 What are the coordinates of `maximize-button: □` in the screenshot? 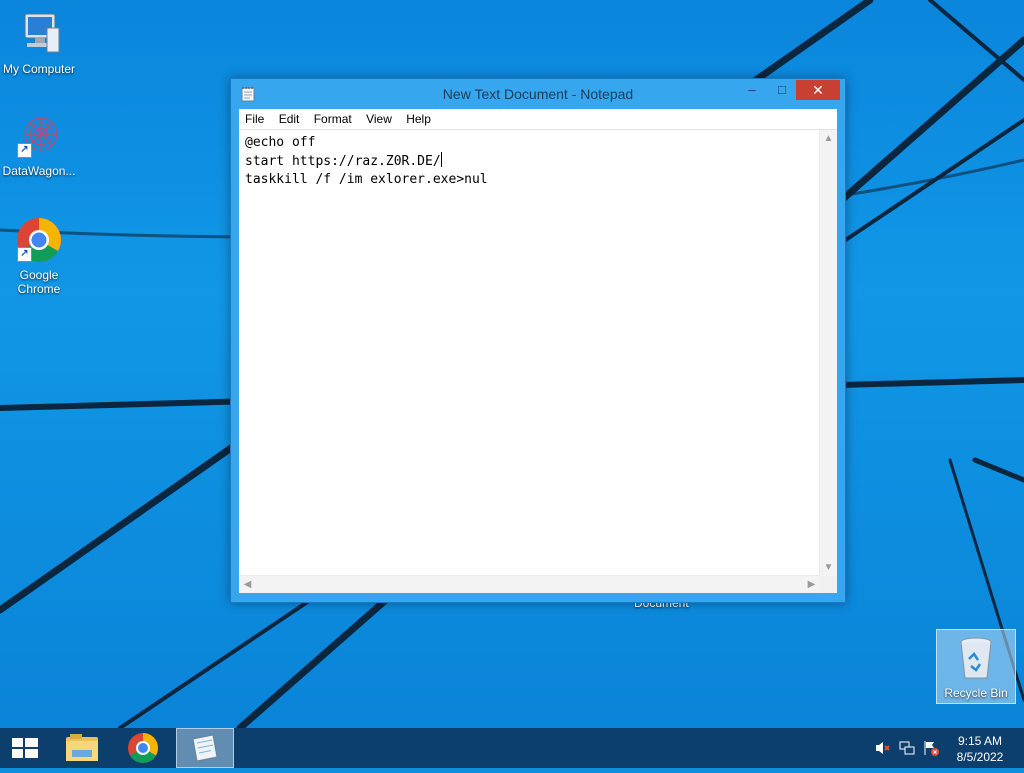 It's located at (782, 90).